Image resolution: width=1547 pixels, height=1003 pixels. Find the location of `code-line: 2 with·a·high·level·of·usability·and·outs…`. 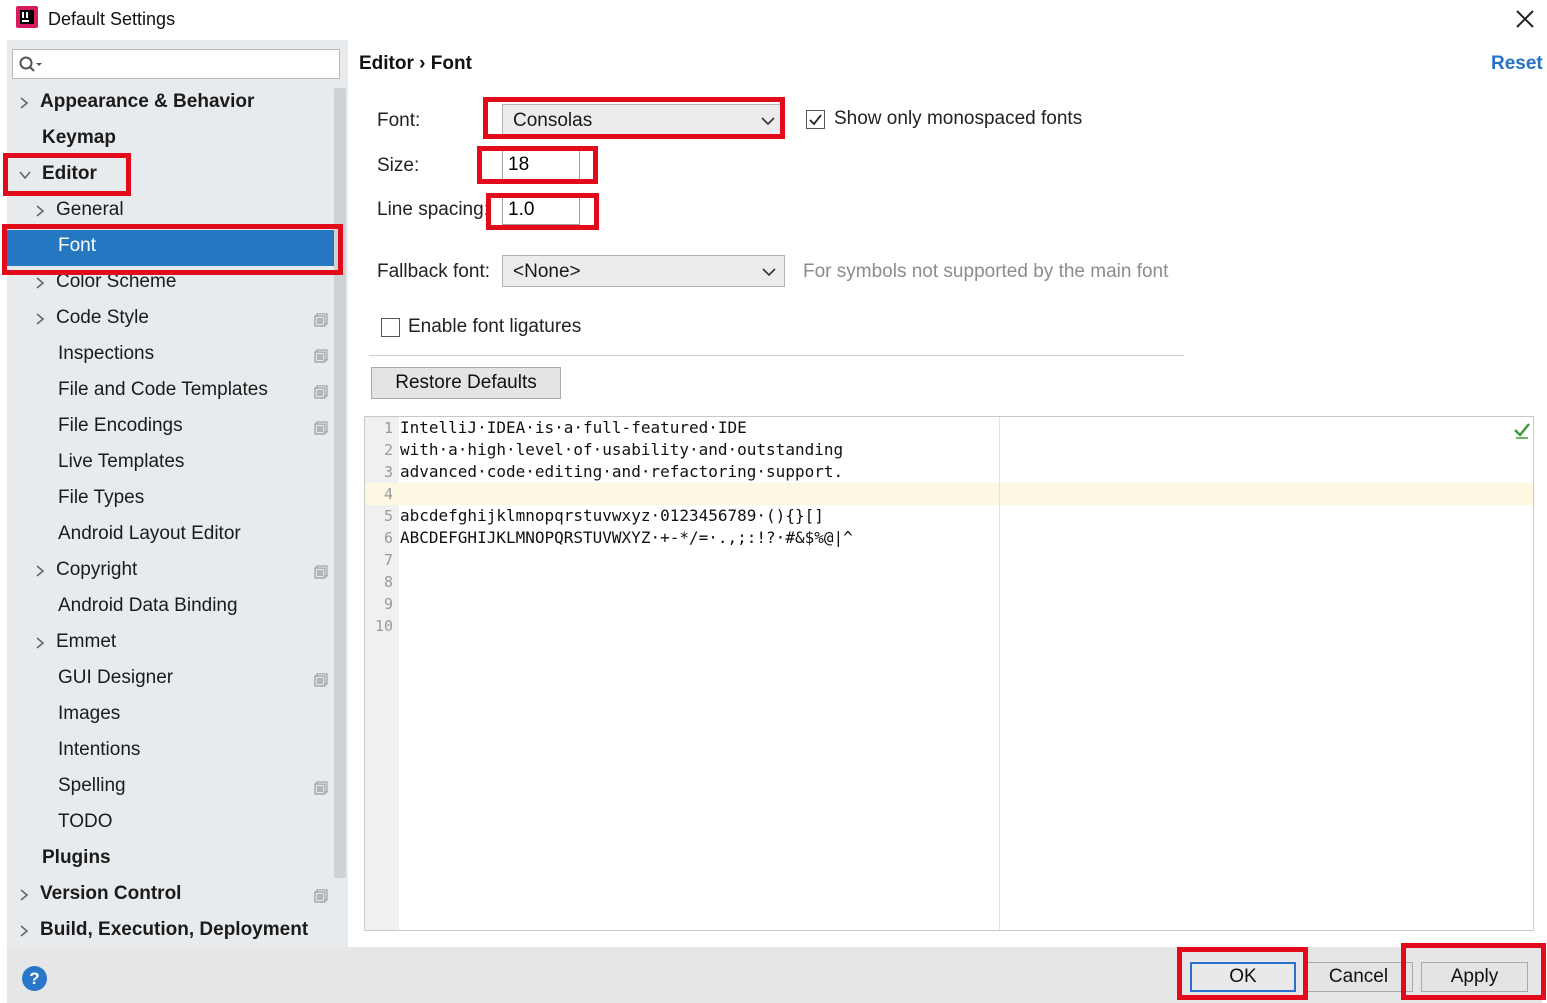

code-line: 2 with·a·high·level·of·usability·and·outs… is located at coordinates (949, 450).